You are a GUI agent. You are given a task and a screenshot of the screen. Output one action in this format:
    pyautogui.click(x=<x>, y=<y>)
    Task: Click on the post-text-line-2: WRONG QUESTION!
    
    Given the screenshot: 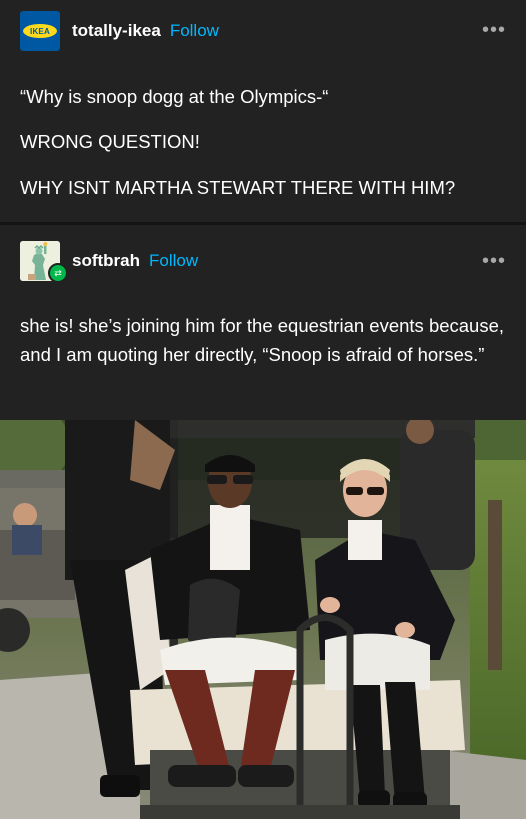 What is the action you would take?
    pyautogui.click(x=110, y=141)
    